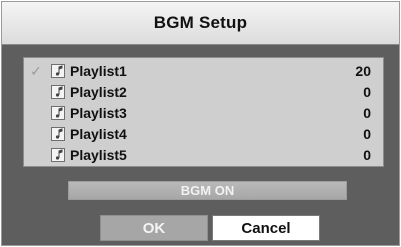 The height and width of the screenshot is (247, 401). What do you see at coordinates (363, 71) in the screenshot?
I see `playlist-count: 20` at bounding box center [363, 71].